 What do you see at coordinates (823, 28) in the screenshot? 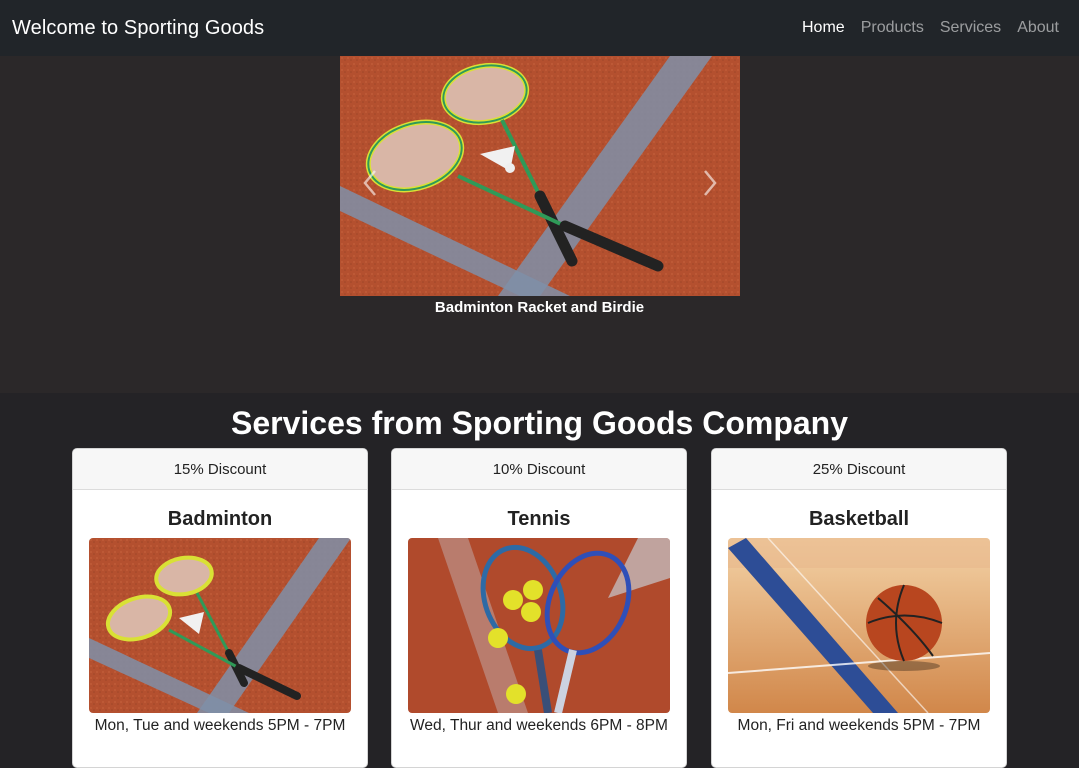
I see `nav-home-link: Home` at bounding box center [823, 28].